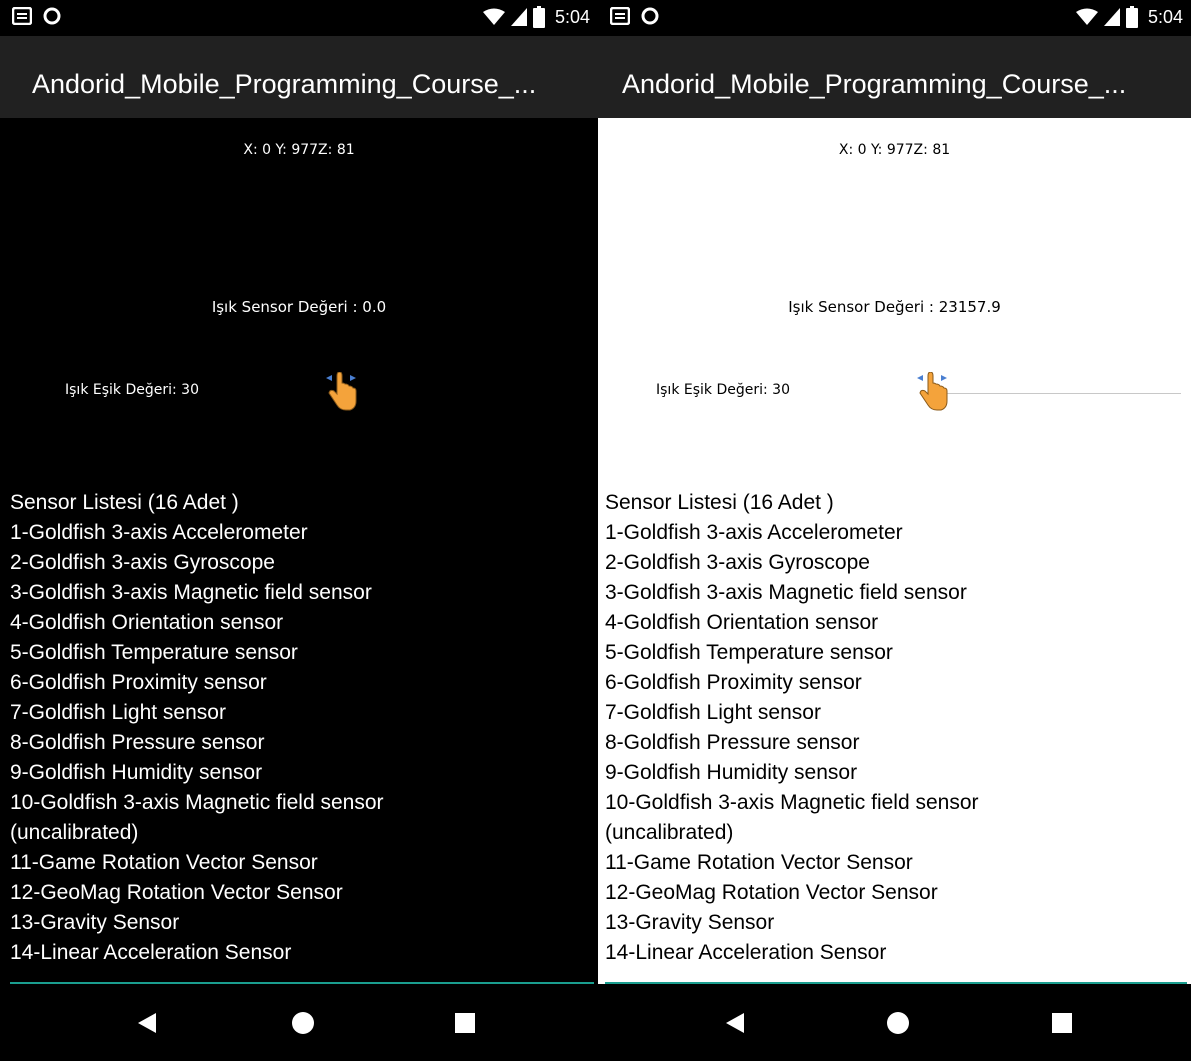 The width and height of the screenshot is (1191, 1061). I want to click on light-sensor-value: Işık Sensor Değeri : 23157.9, so click(894, 307).